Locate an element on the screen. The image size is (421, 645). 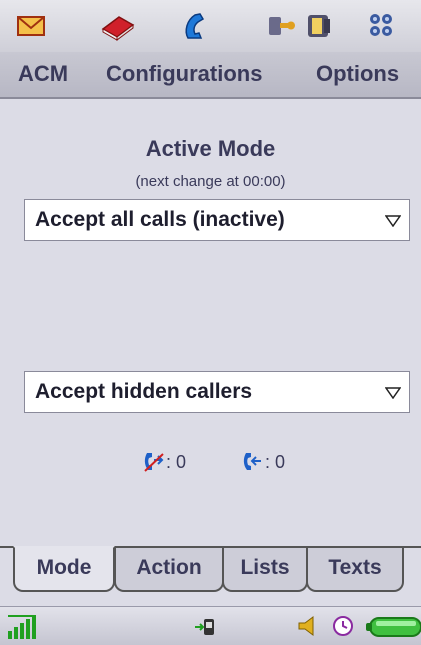
rejected-call-icon is located at coordinates (154, 462).